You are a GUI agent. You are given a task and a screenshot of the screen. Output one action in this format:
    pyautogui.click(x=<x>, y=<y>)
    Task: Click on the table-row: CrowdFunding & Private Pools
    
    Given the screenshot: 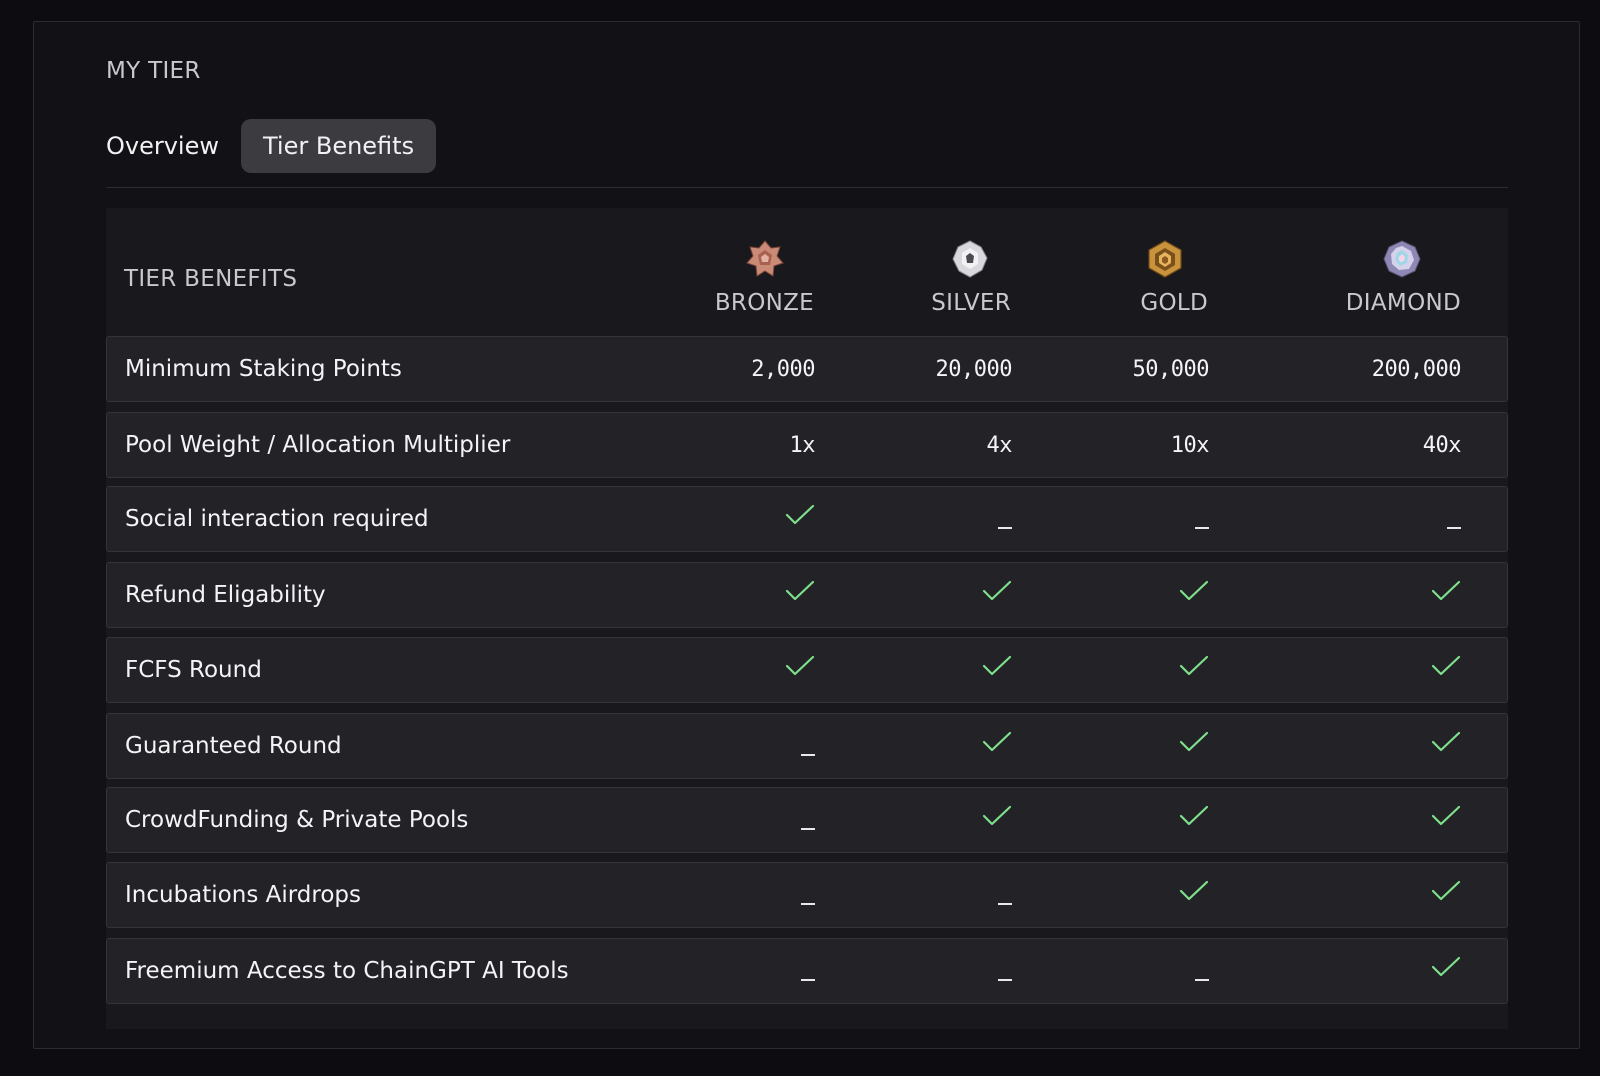 What is the action you would take?
    pyautogui.click(x=807, y=820)
    